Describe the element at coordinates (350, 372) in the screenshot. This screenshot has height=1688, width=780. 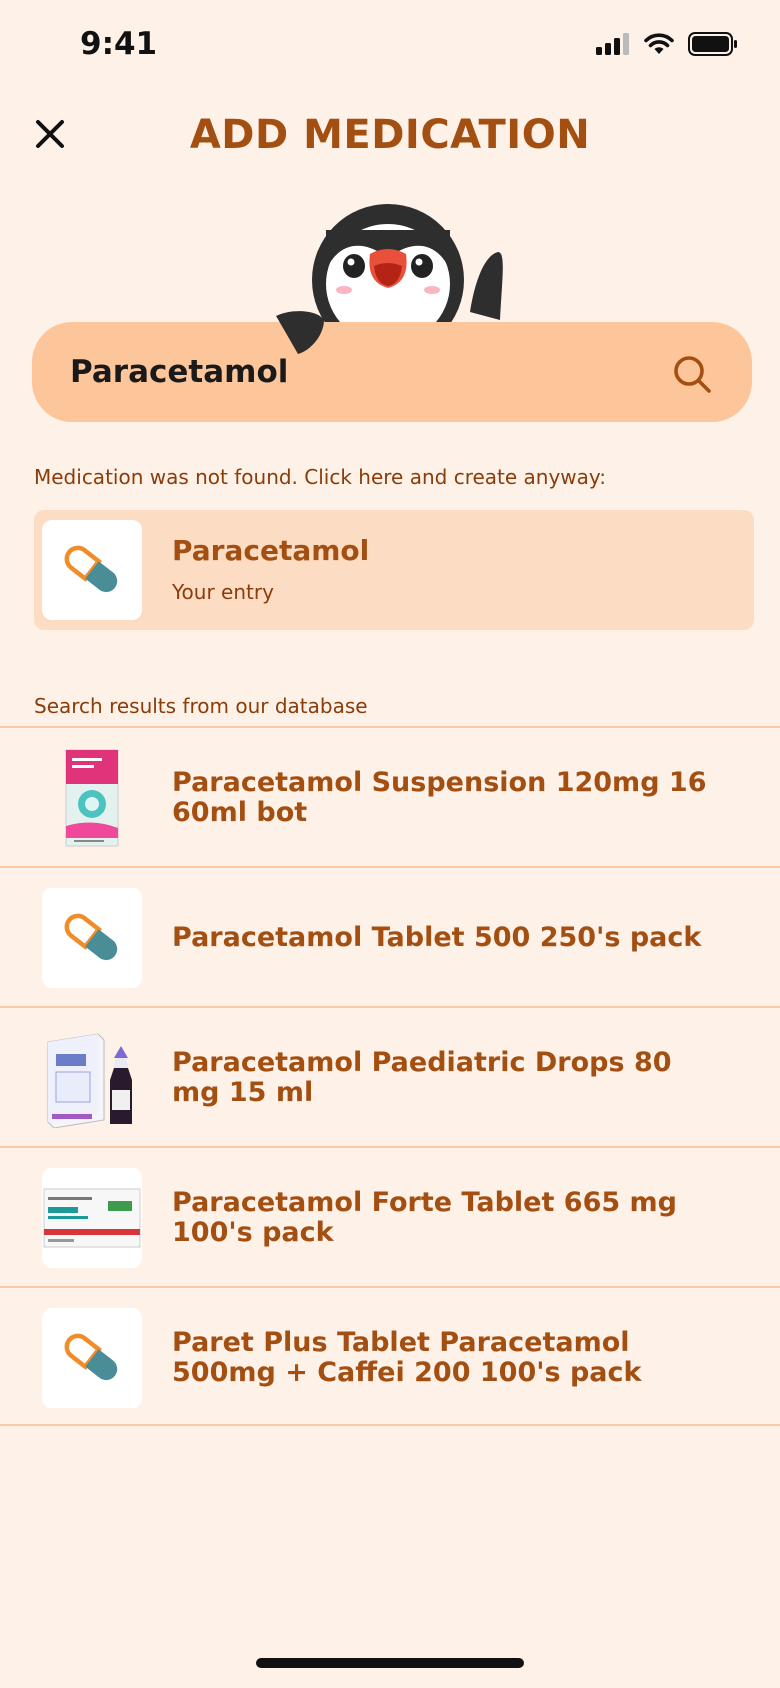
I see `search-input` at that location.